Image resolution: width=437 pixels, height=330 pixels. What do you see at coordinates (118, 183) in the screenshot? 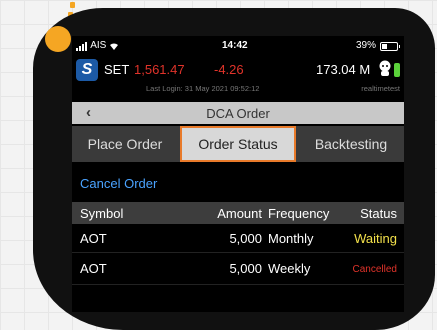
I see `cancel-order-link: Cancel Order` at bounding box center [118, 183].